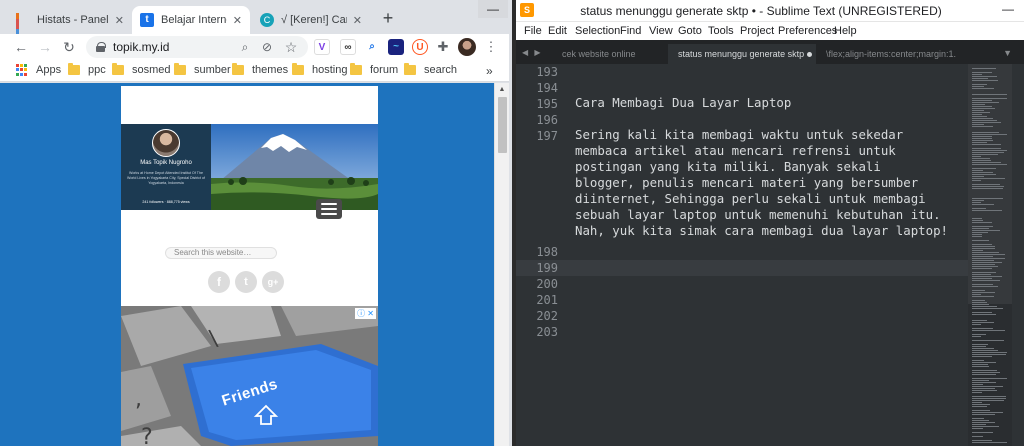 This screenshot has height=446, width=1024. I want to click on menu-help: Help, so click(845, 31).